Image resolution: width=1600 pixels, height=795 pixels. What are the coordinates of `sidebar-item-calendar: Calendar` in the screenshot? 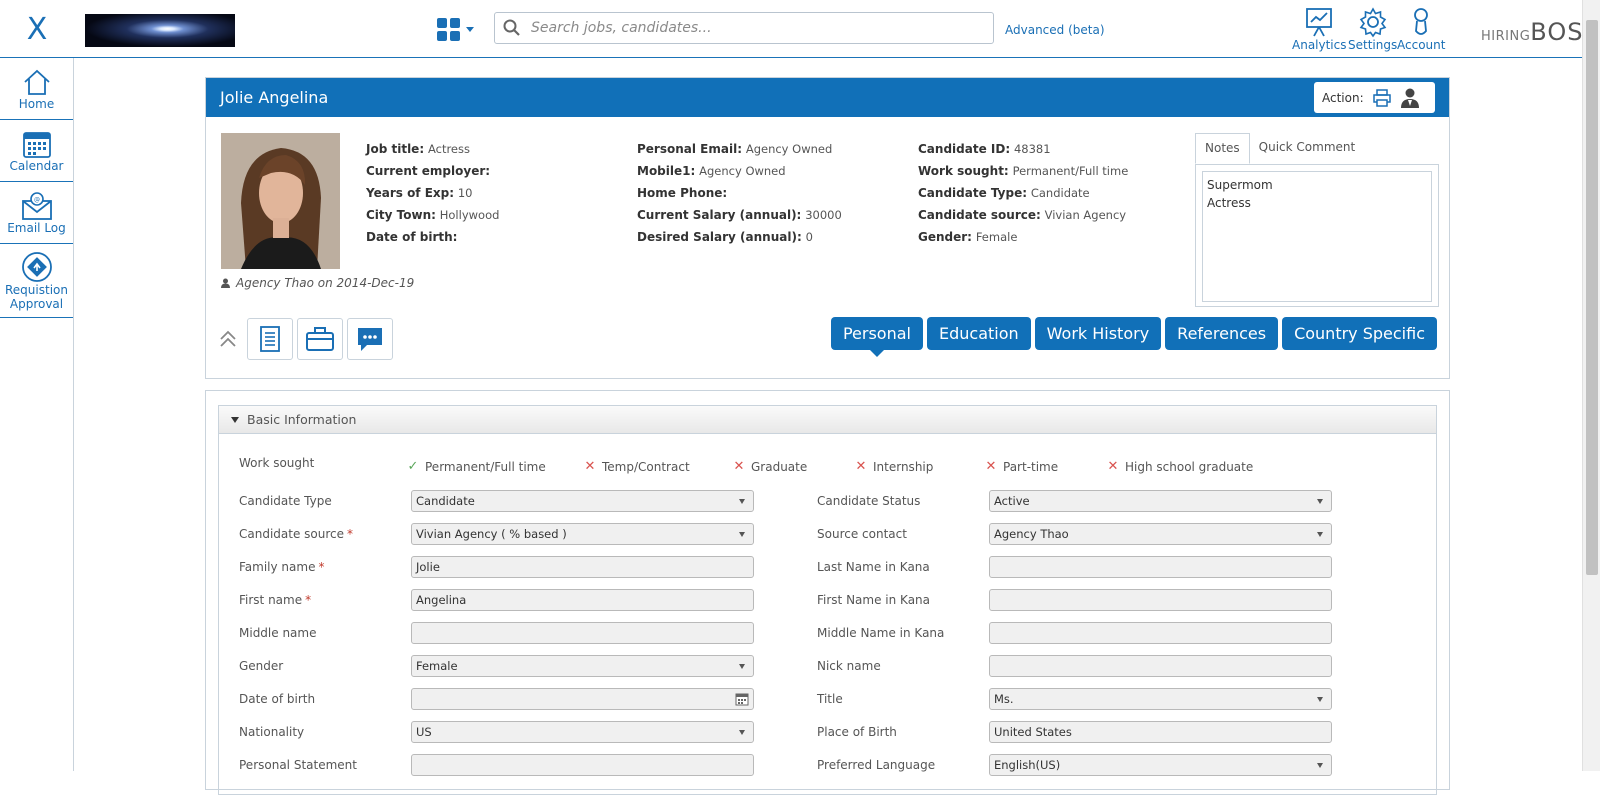 It's located at (36, 151).